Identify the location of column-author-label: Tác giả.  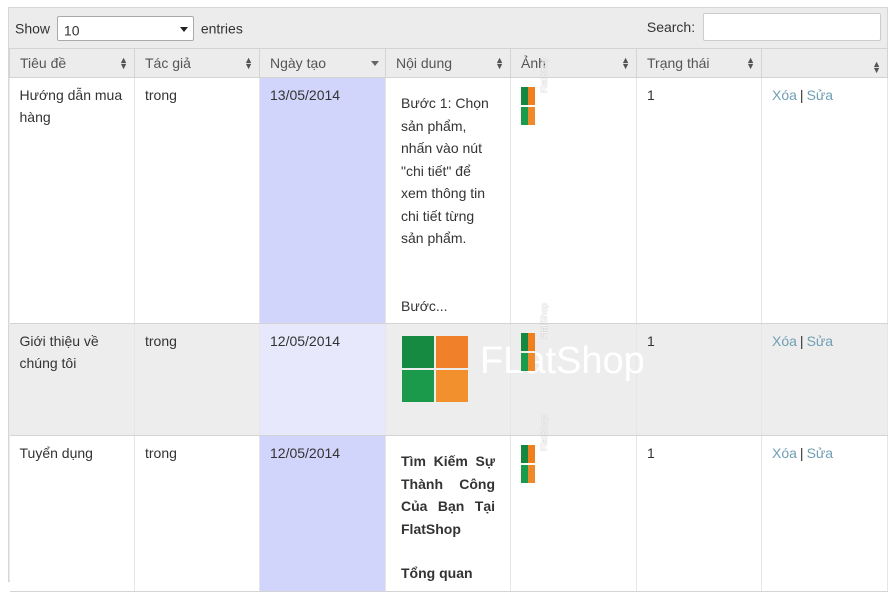
(168, 63).